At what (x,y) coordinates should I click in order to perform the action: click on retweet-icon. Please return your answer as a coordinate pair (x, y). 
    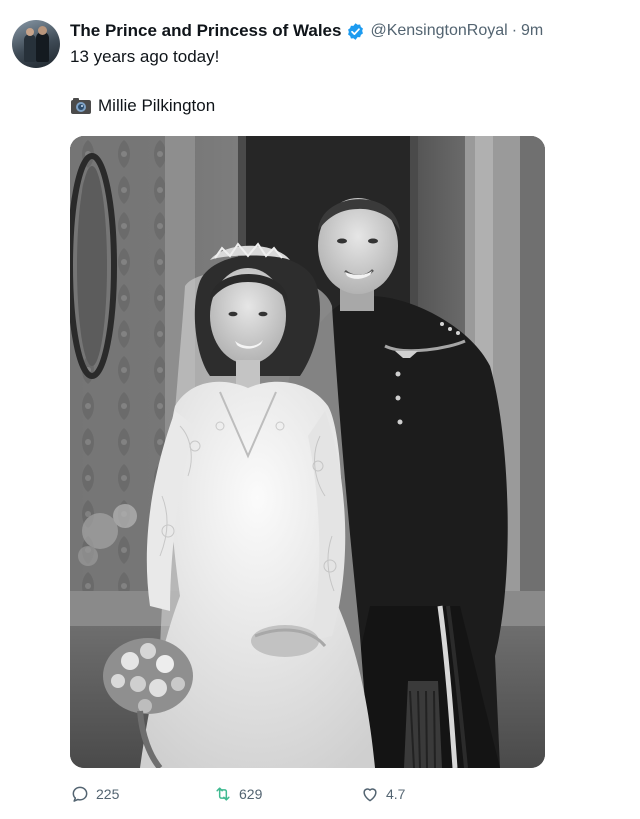
    Looking at the image, I should click on (223, 794).